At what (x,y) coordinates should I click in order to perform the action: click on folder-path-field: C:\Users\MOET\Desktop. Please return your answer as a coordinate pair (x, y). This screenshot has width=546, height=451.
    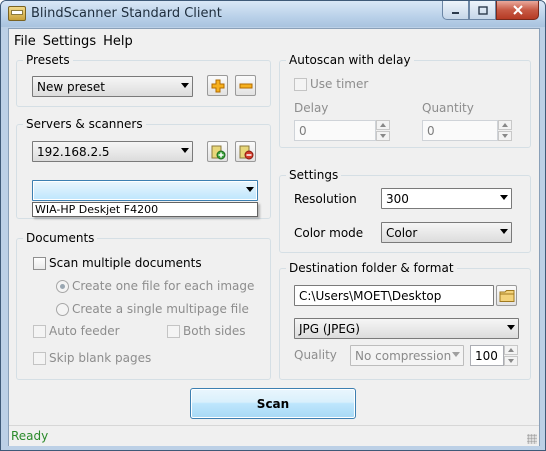
    Looking at the image, I should click on (394, 295).